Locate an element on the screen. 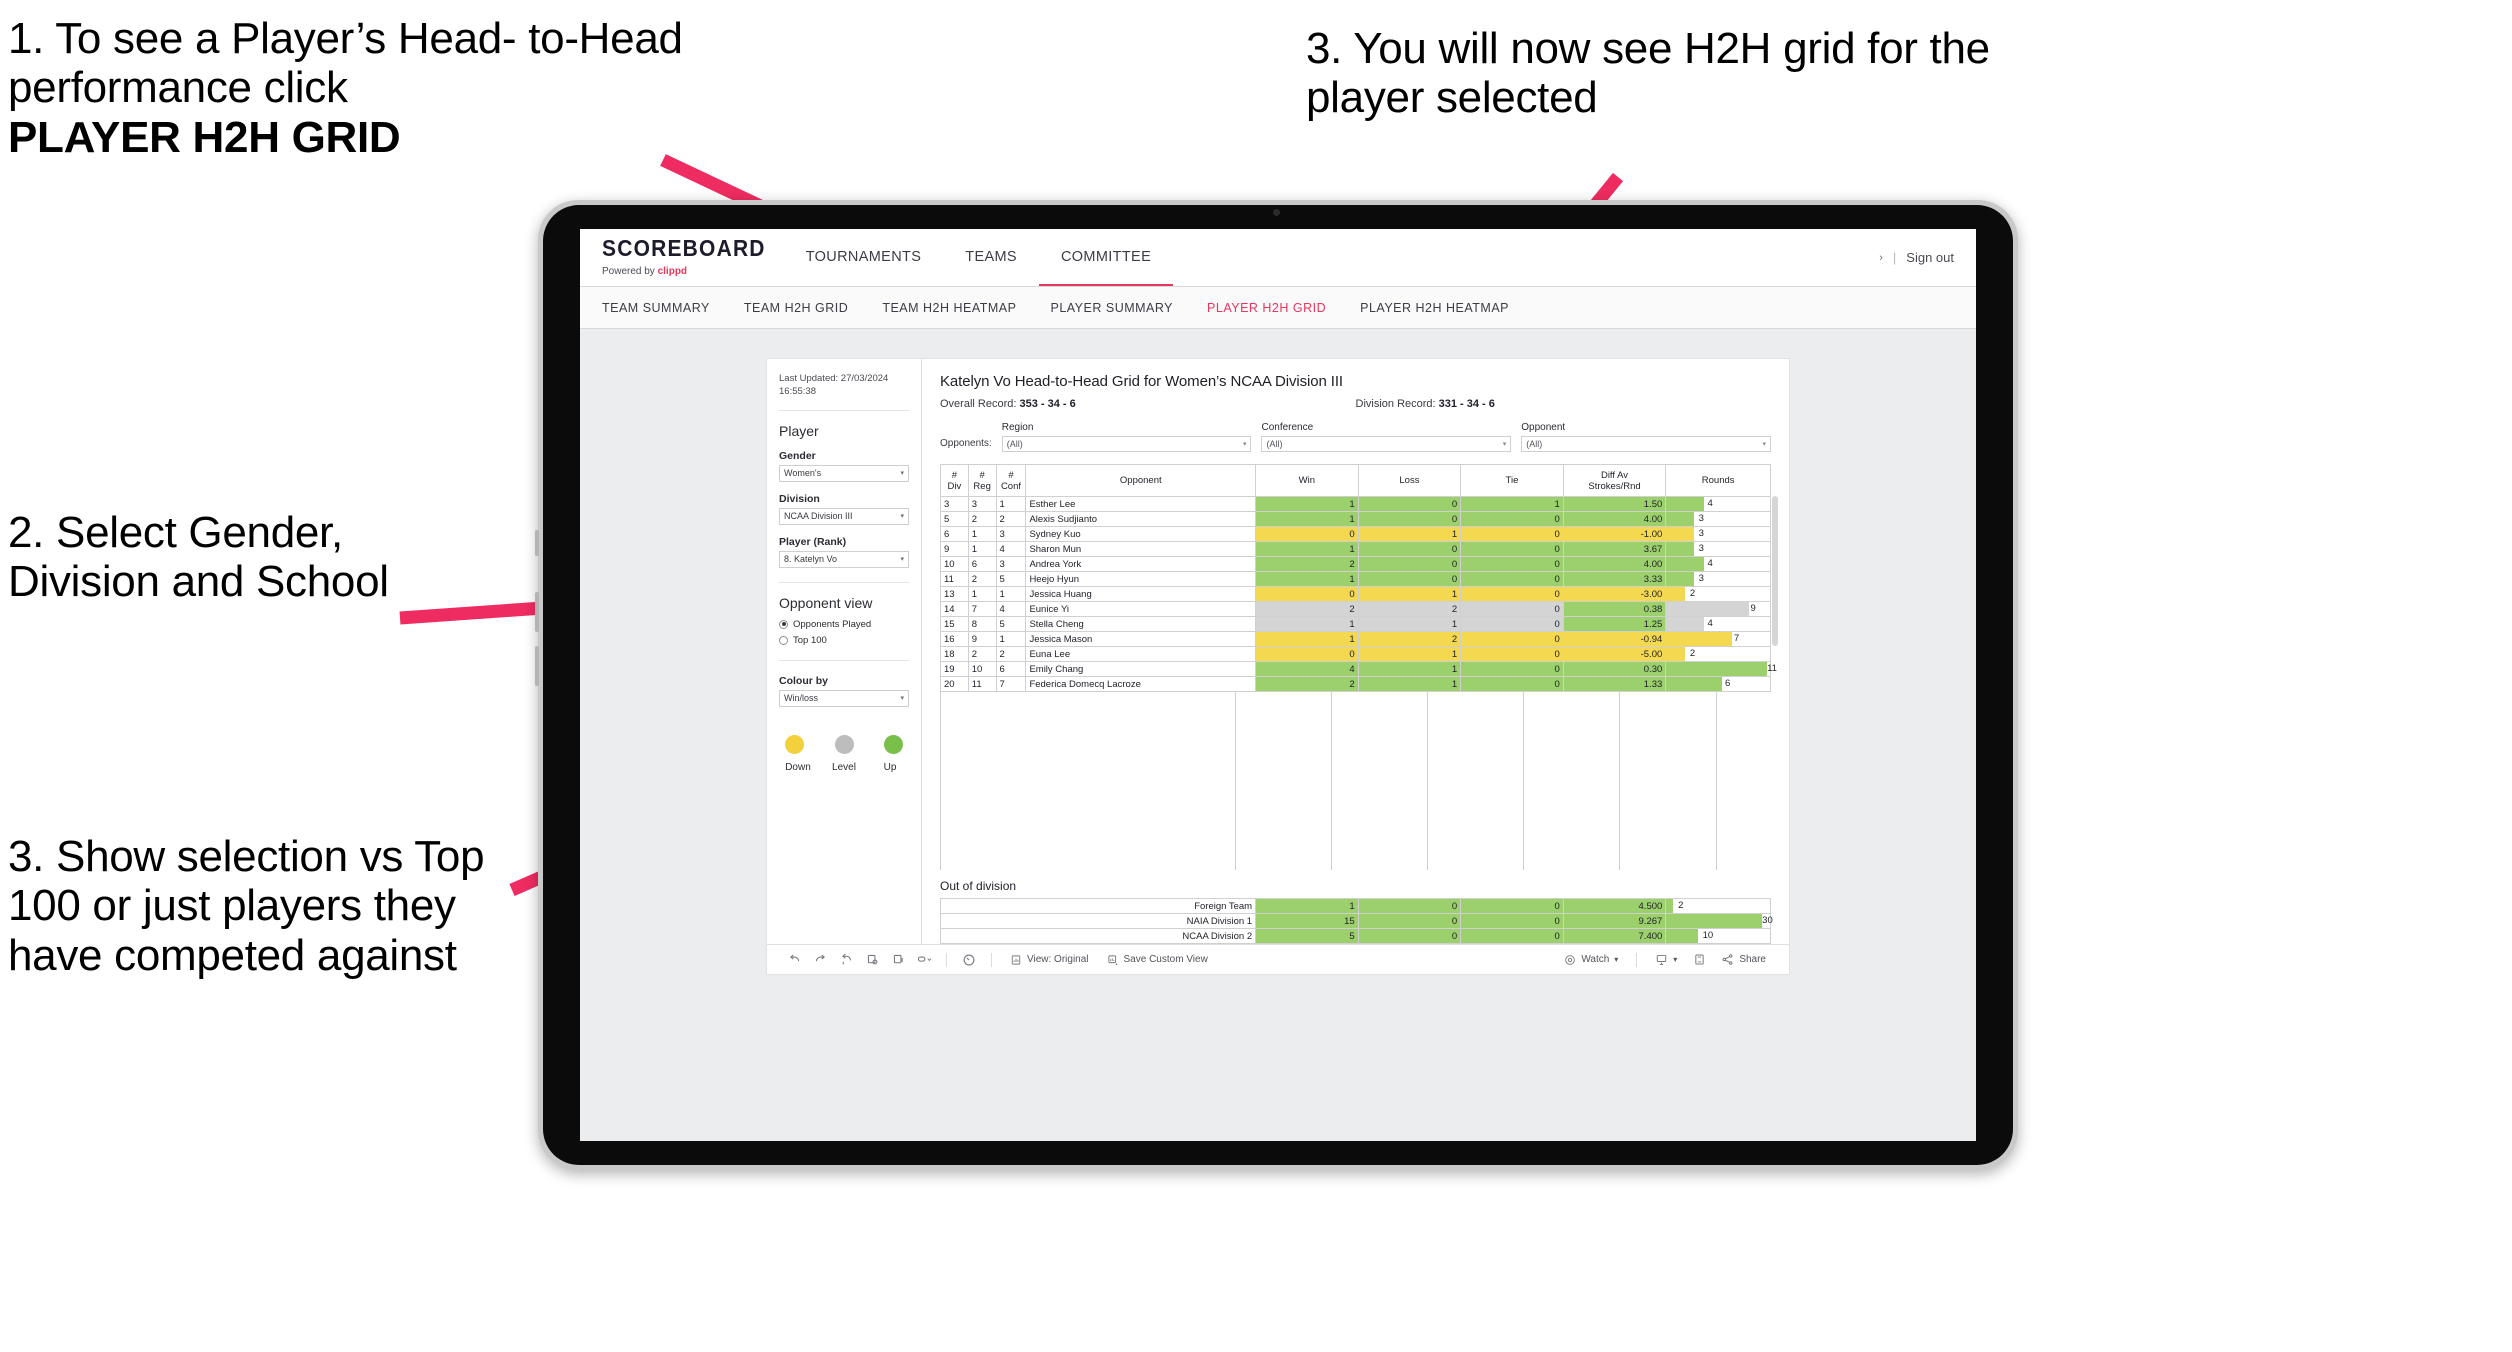 The image size is (2512, 1352). tab-team-h2h-heatmap: TEAM H2H HEATMAP is located at coordinates (949, 308).